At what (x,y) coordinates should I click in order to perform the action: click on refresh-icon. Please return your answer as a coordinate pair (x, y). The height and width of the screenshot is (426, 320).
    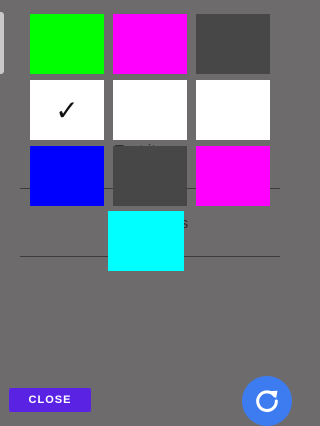
    Looking at the image, I should click on (267, 401).